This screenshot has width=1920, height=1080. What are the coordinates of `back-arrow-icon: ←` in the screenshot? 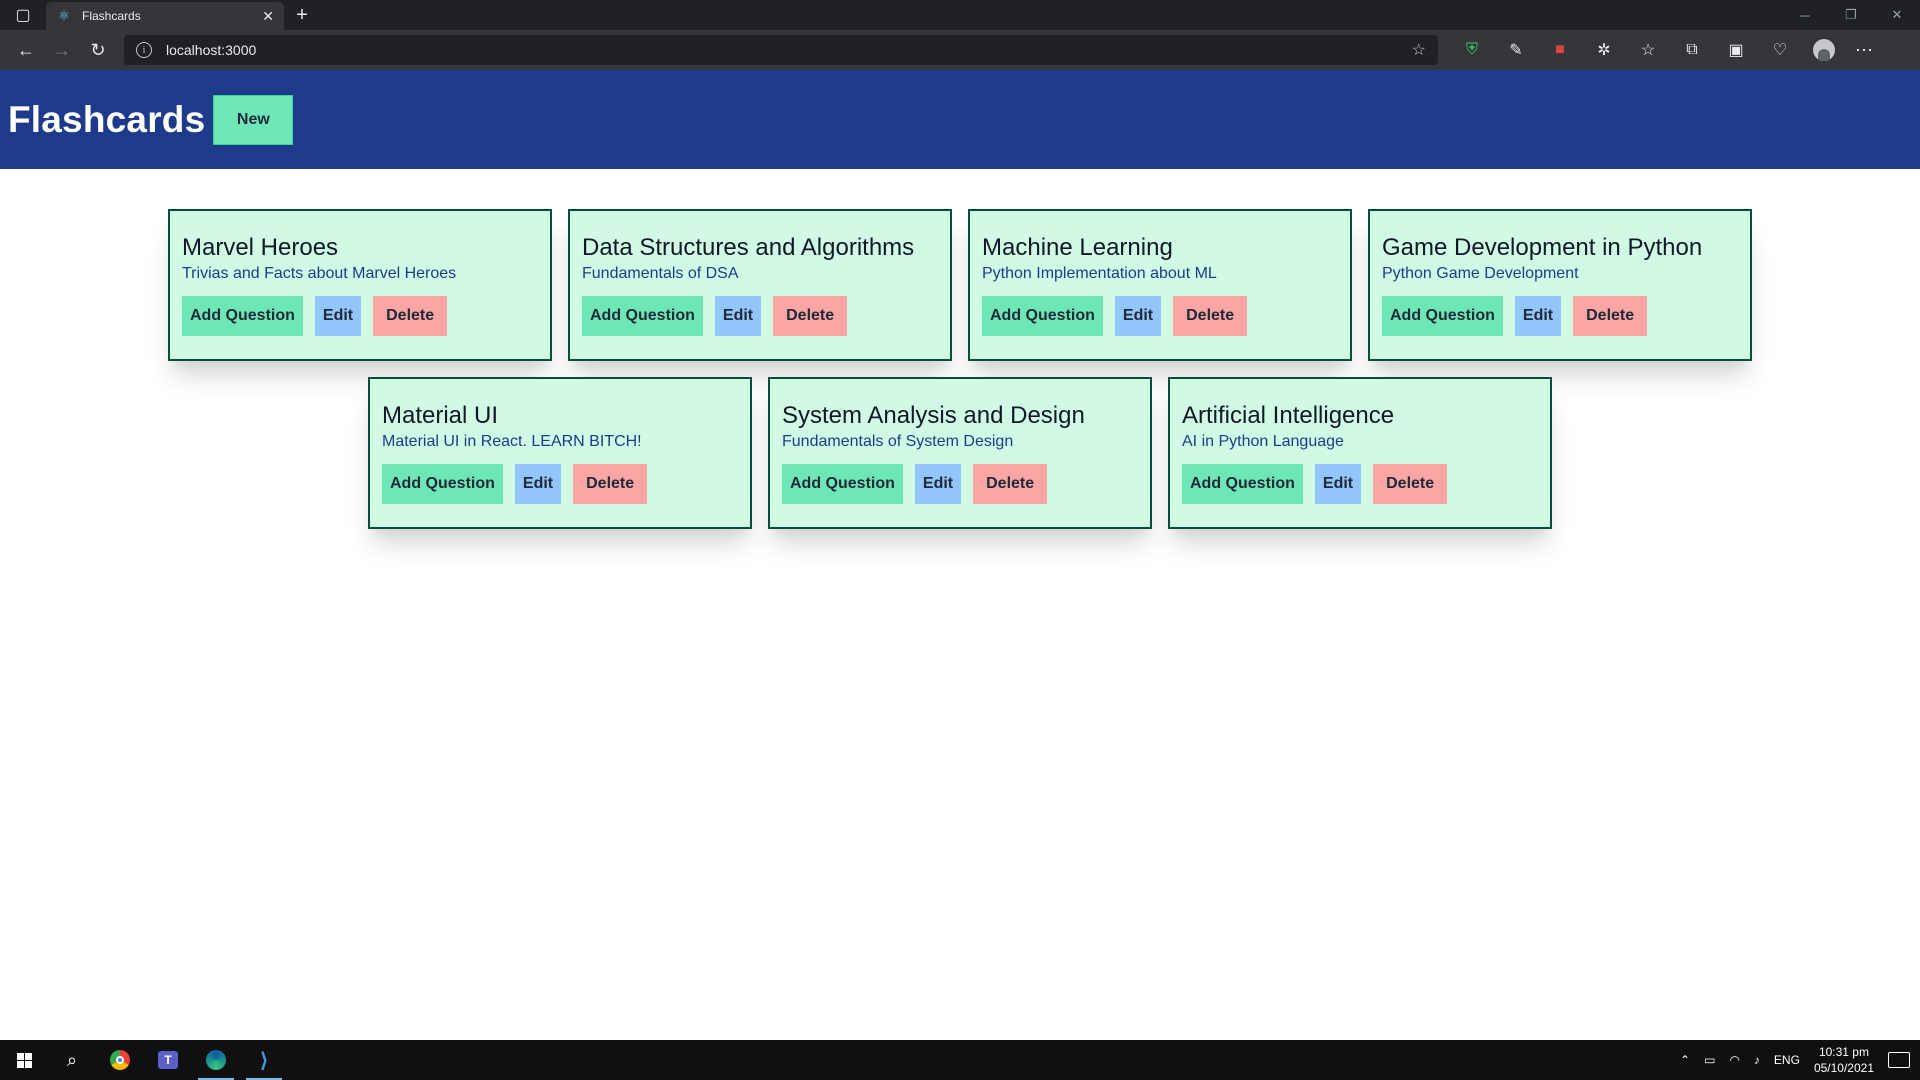 It's located at (26, 50).